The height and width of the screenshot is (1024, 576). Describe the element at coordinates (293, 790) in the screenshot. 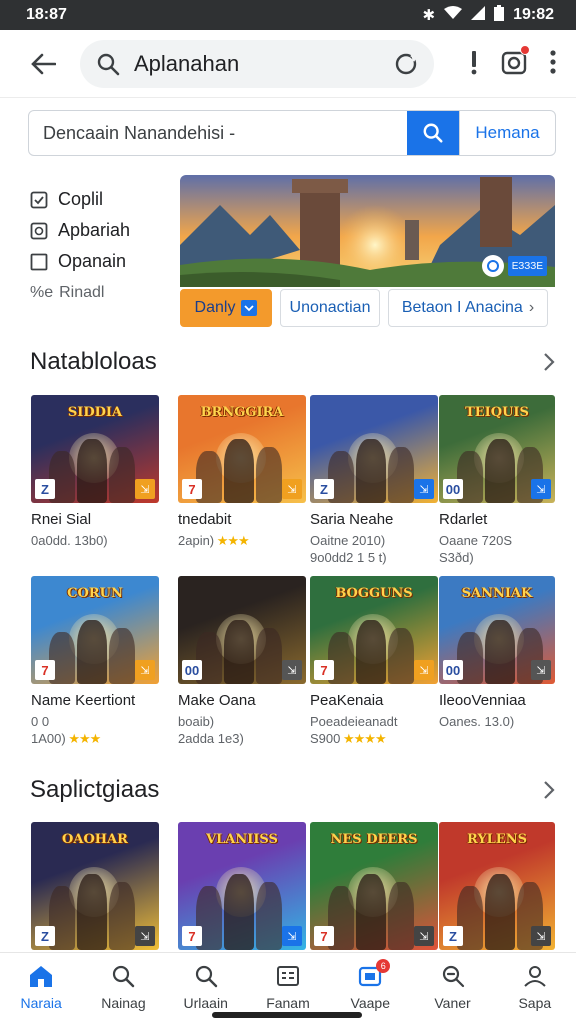

I see `section-header: Saplictgiaas` at that location.